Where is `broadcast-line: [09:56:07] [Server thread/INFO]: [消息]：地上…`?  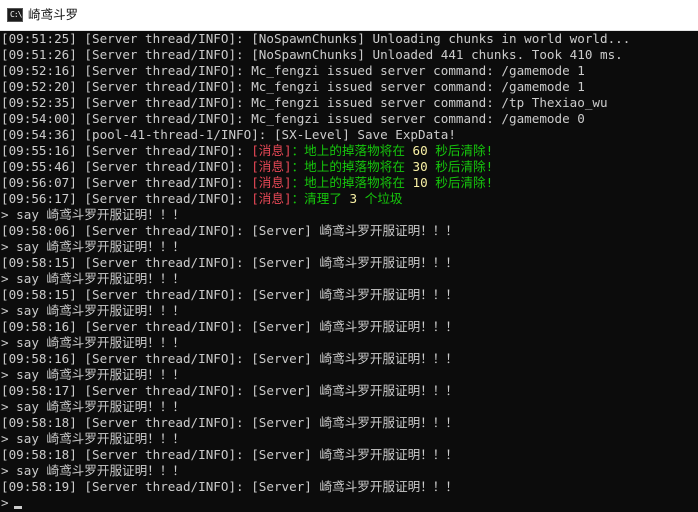
broadcast-line: [09:56:07] [Server thread/INFO]: [消息]：地上… is located at coordinates (247, 183).